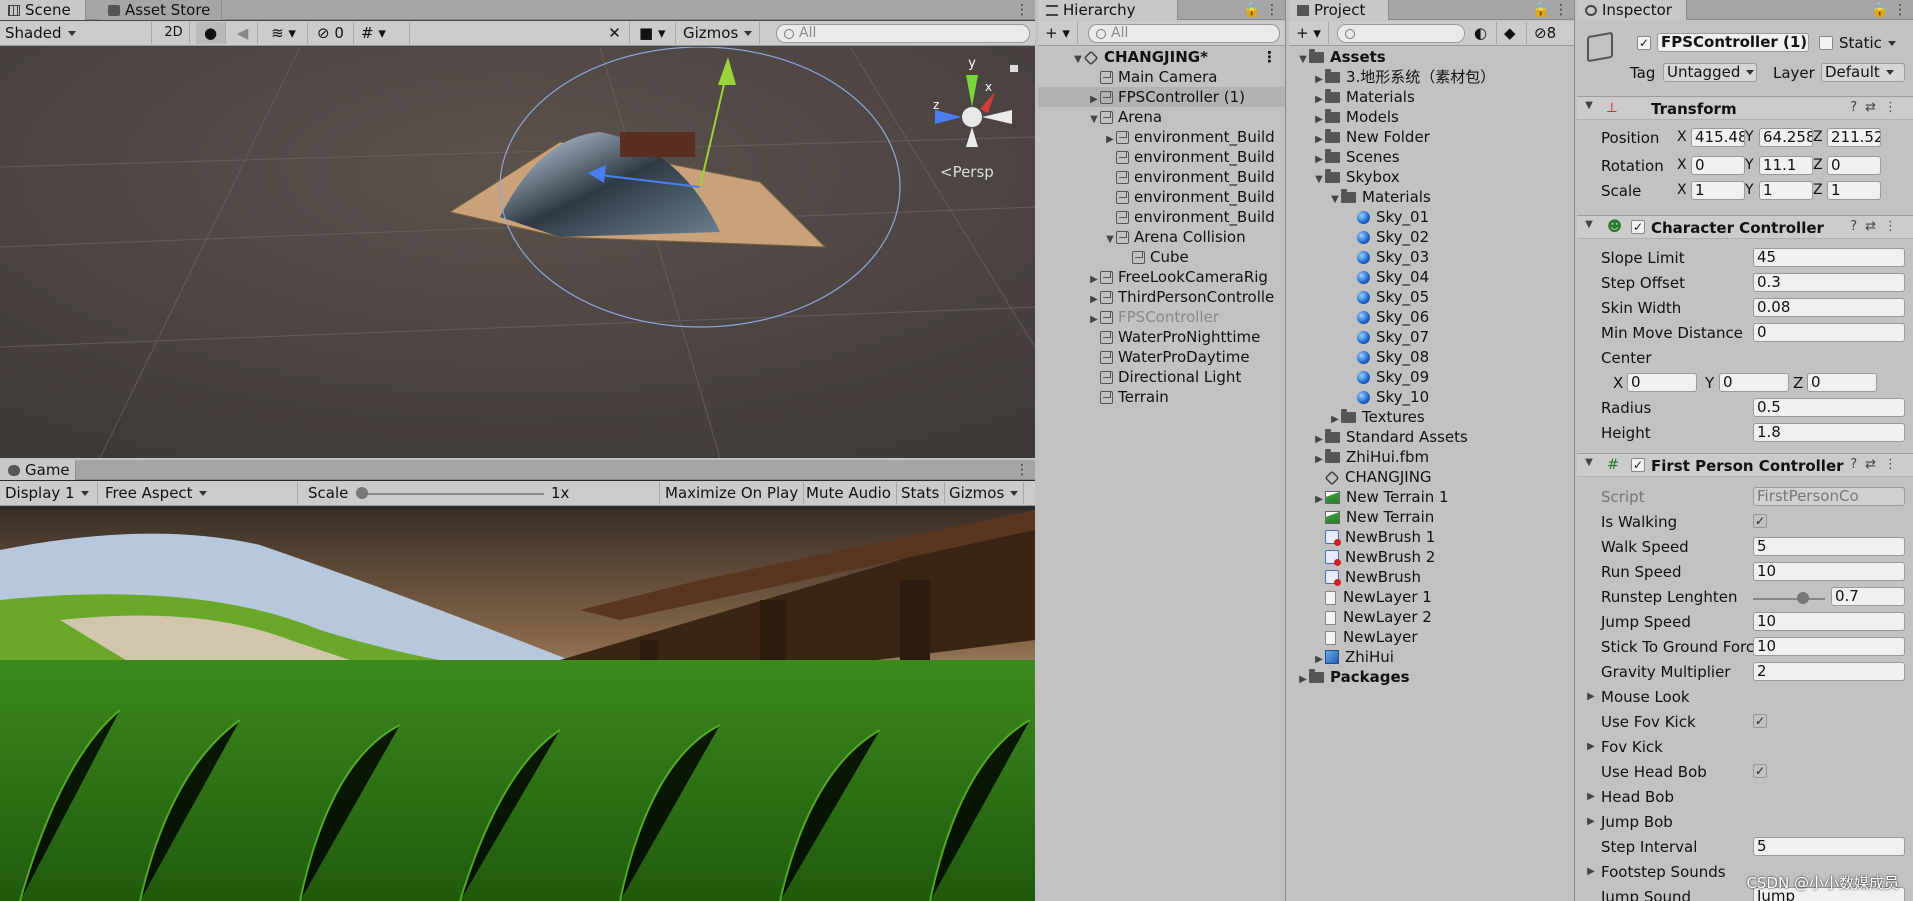 The image size is (1913, 901). Describe the element at coordinates (1431, 177) in the screenshot. I see `project-item: ▼ Skybox` at that location.